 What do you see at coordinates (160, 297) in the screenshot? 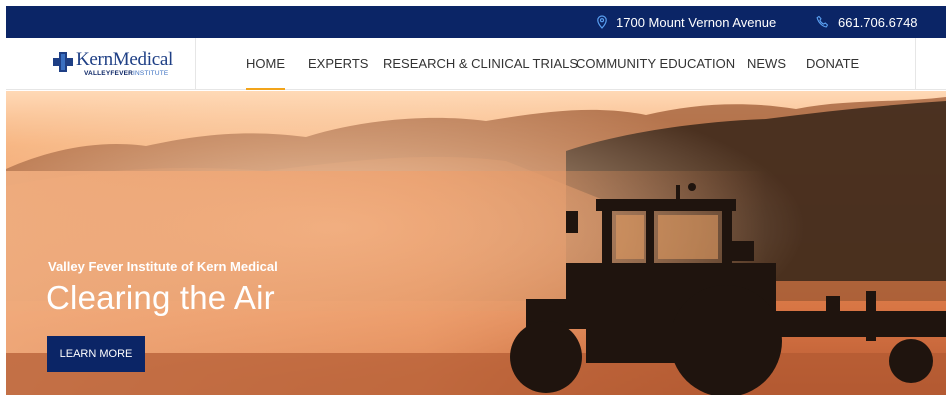
I see `hero-title: Clearing the Air` at bounding box center [160, 297].